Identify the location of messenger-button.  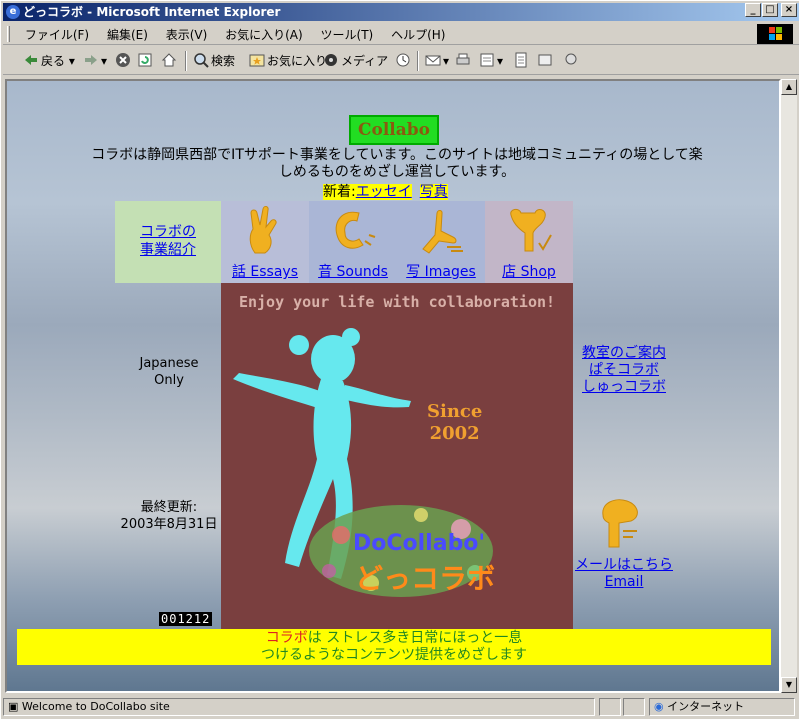
(572, 61).